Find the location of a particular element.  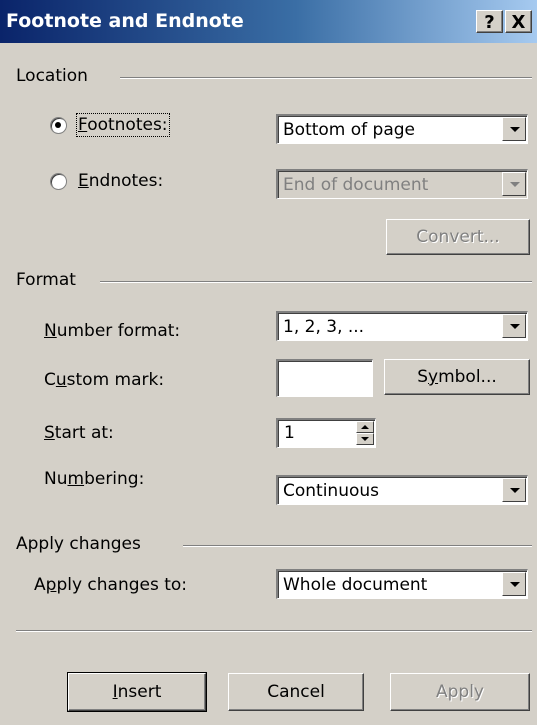

location-divider is located at coordinates (326, 78).